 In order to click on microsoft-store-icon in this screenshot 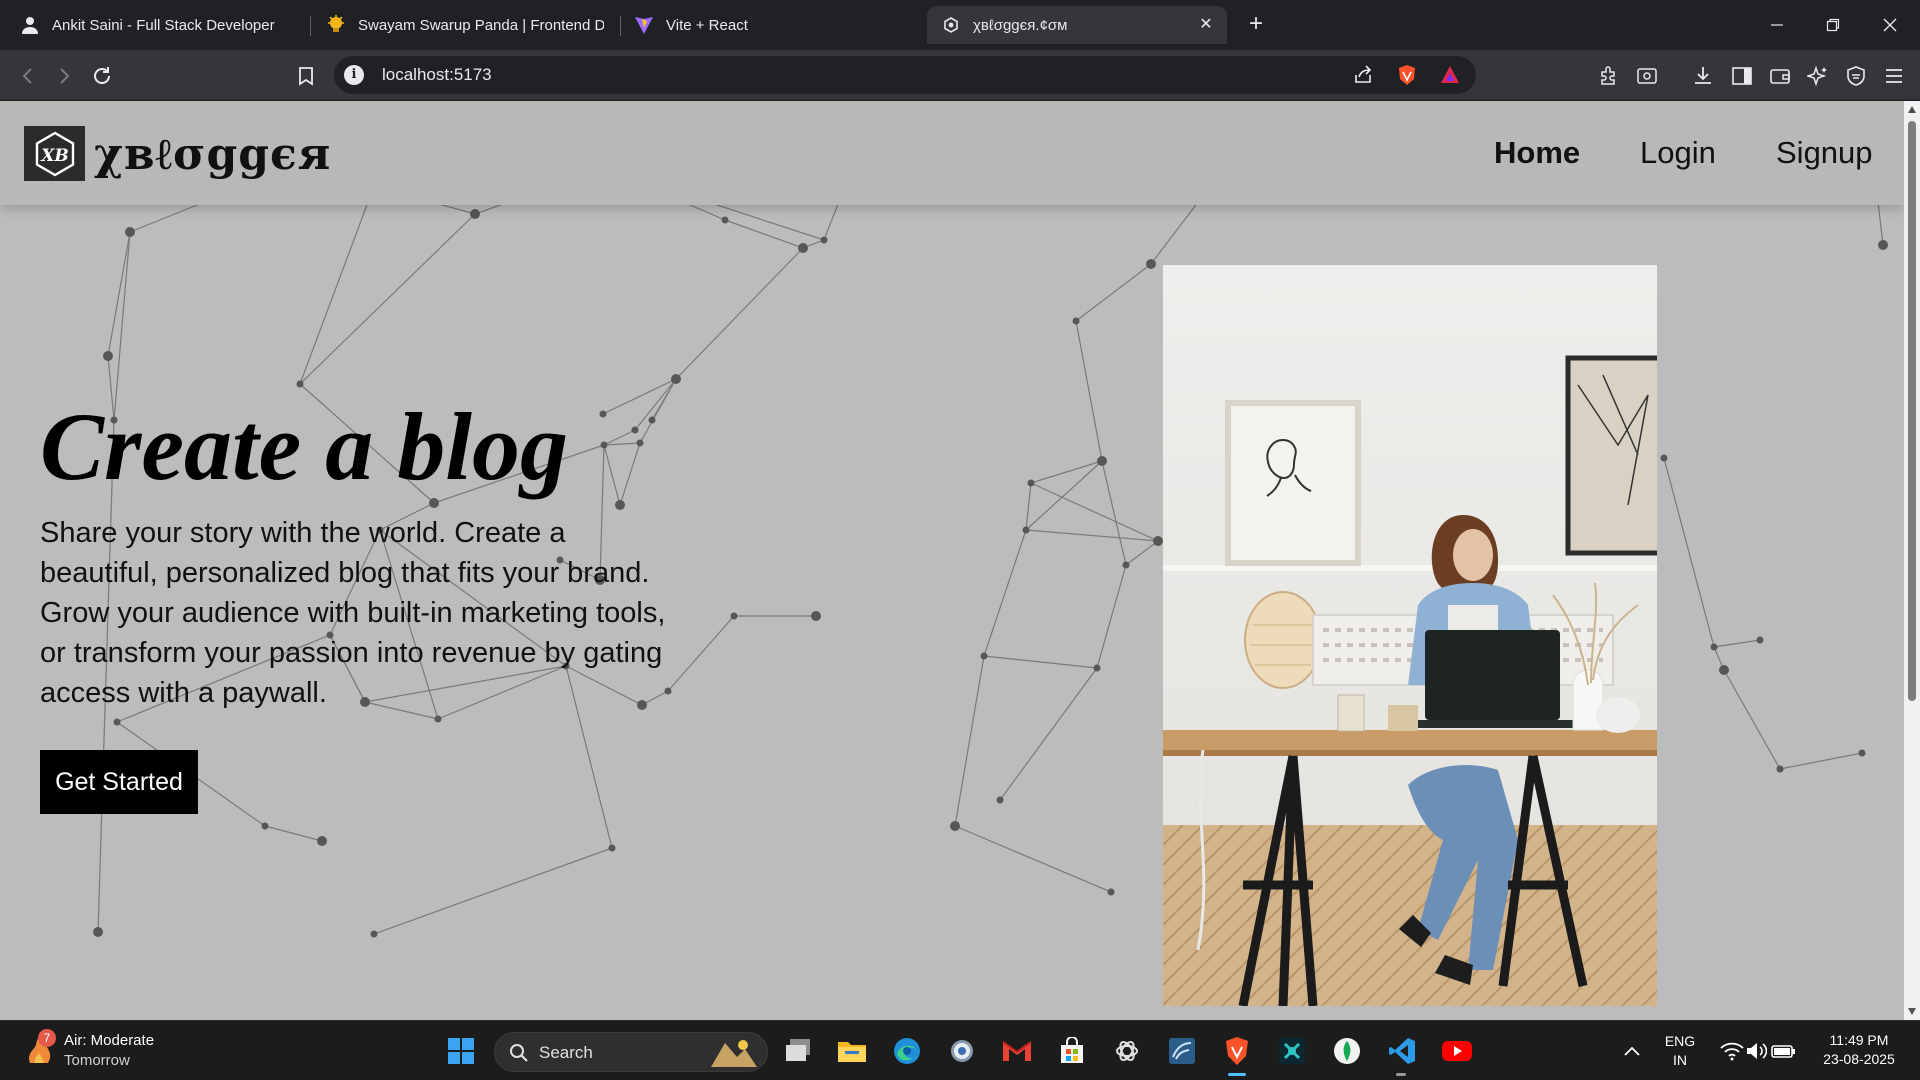, I will do `click(1072, 1051)`.